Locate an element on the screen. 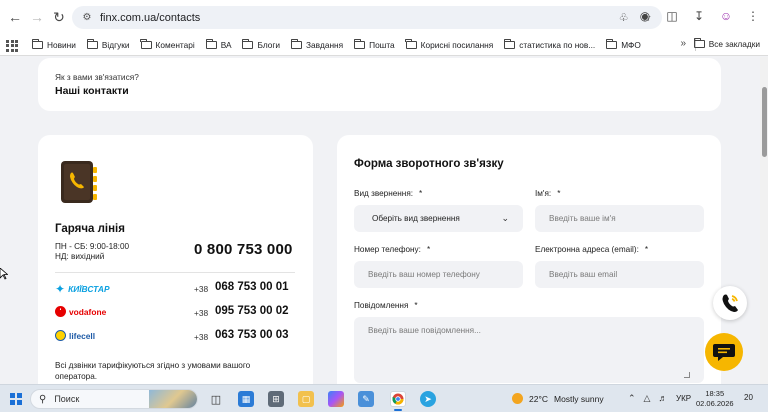 The width and height of the screenshot is (768, 412). download-icon: ↧ is located at coordinates (699, 16).